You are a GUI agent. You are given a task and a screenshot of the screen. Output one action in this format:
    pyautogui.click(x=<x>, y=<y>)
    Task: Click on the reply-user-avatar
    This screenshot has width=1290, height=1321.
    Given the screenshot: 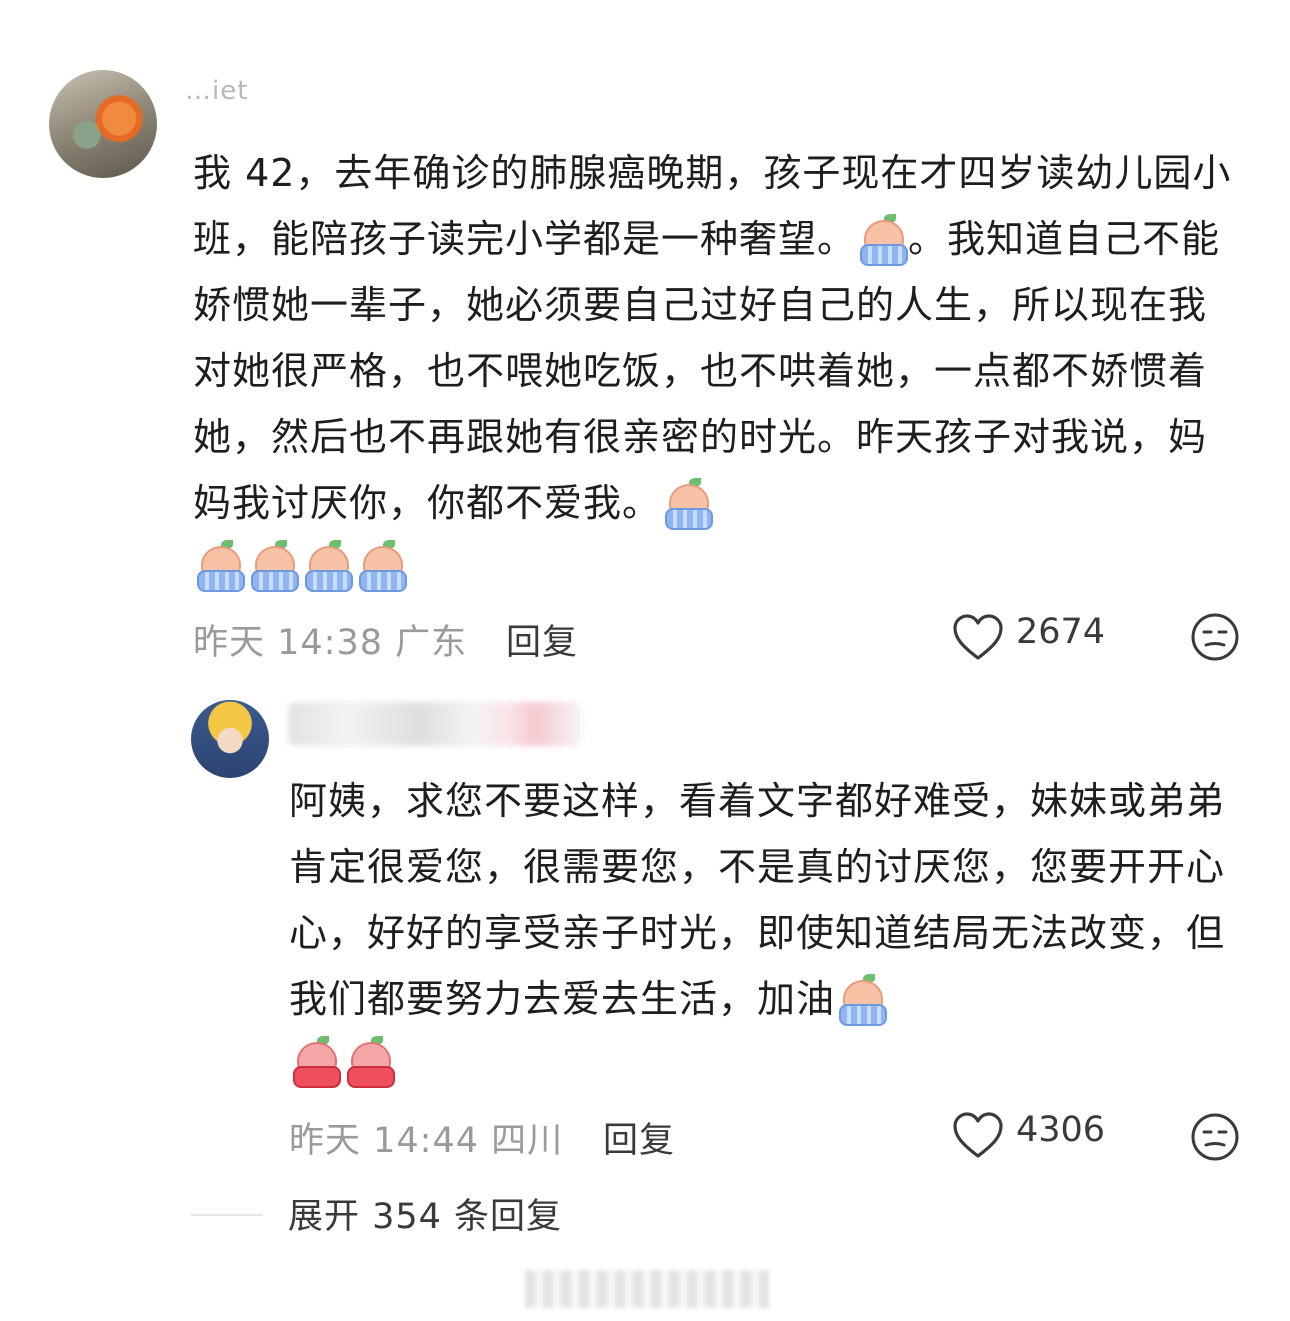 What is the action you would take?
    pyautogui.click(x=230, y=739)
    